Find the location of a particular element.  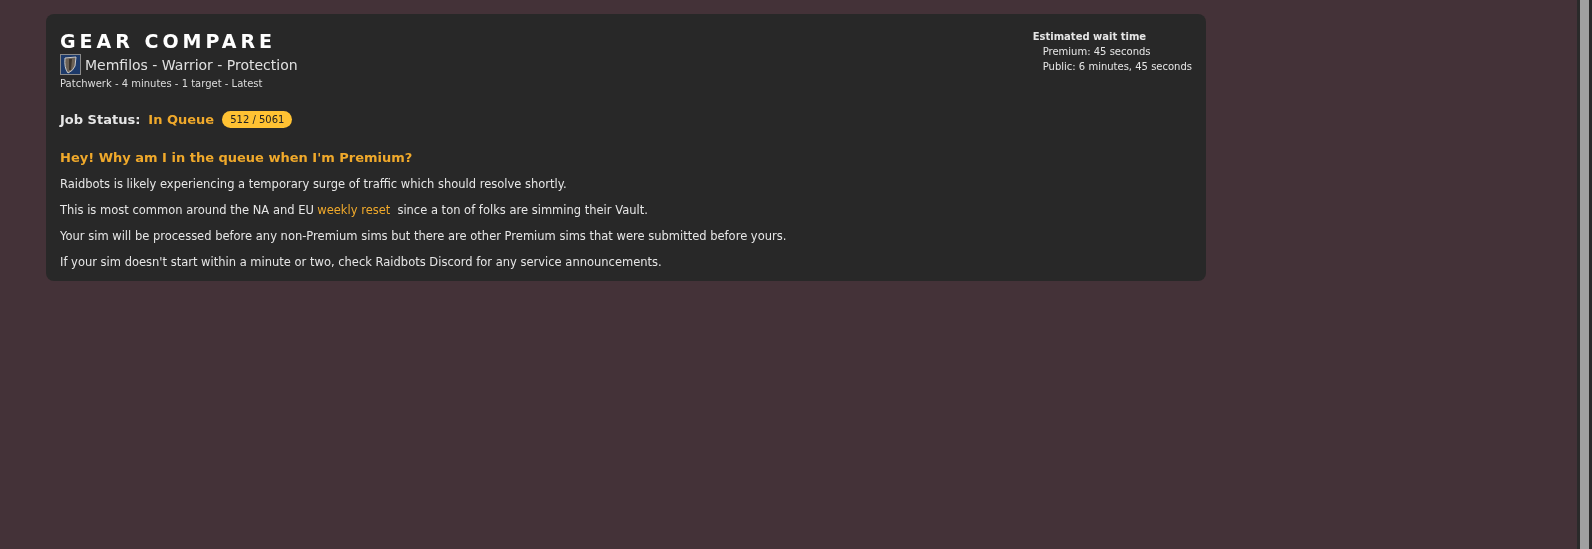

wait-time-line: Public: 6 minutes, 45 seconds is located at coordinates (1116, 66).